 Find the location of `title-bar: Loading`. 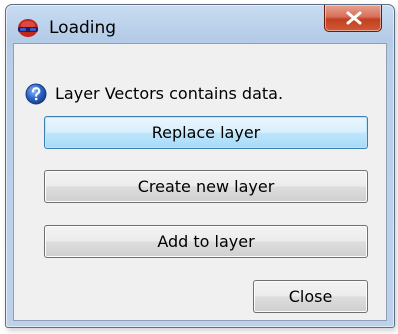

title-bar: Loading is located at coordinates (200, 22).